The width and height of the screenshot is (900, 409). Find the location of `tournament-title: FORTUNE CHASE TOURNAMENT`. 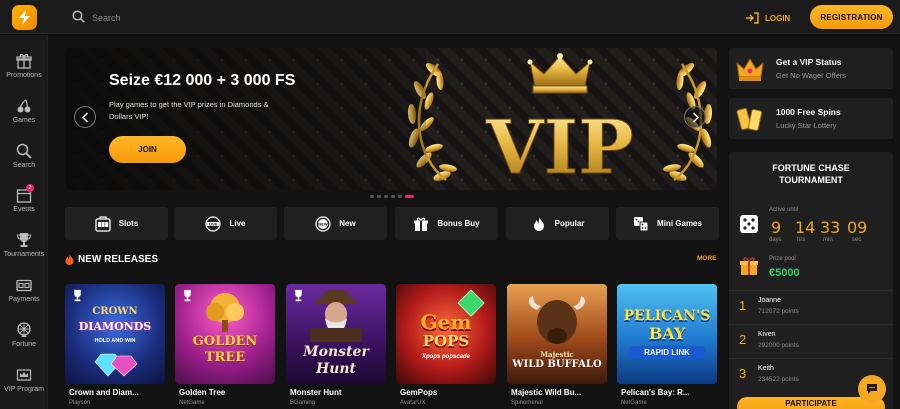

tournament-title: FORTUNE CHASE TOURNAMENT is located at coordinates (811, 174).